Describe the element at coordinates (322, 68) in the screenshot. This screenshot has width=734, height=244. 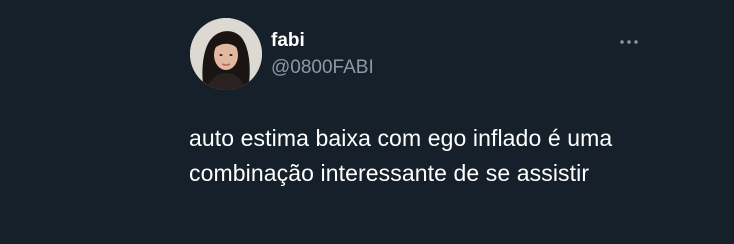
I see `author-handle: @0800FABI` at that location.